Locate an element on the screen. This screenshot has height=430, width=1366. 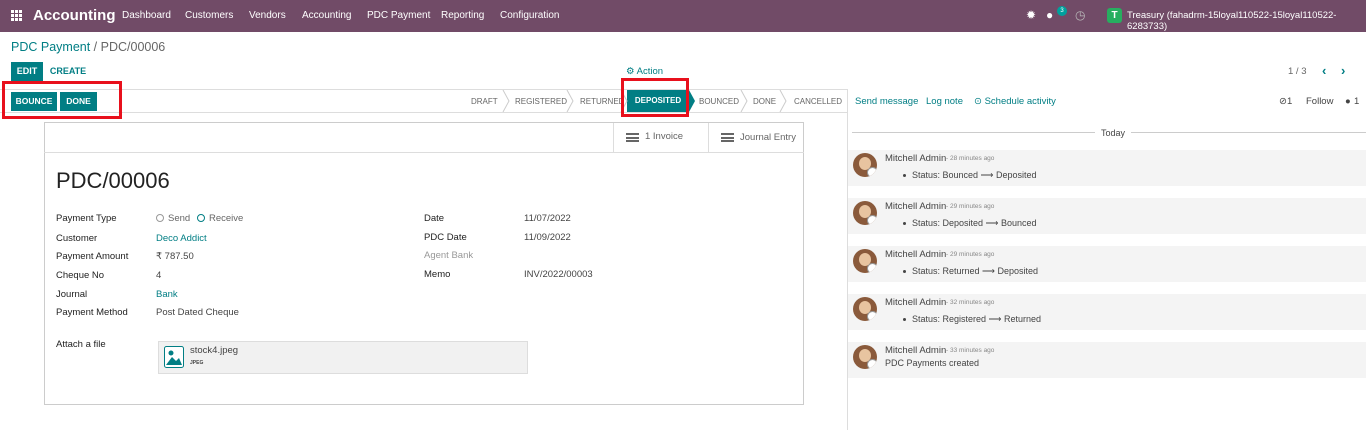
pager-previous-icon: ‹ is located at coordinates (1324, 70).